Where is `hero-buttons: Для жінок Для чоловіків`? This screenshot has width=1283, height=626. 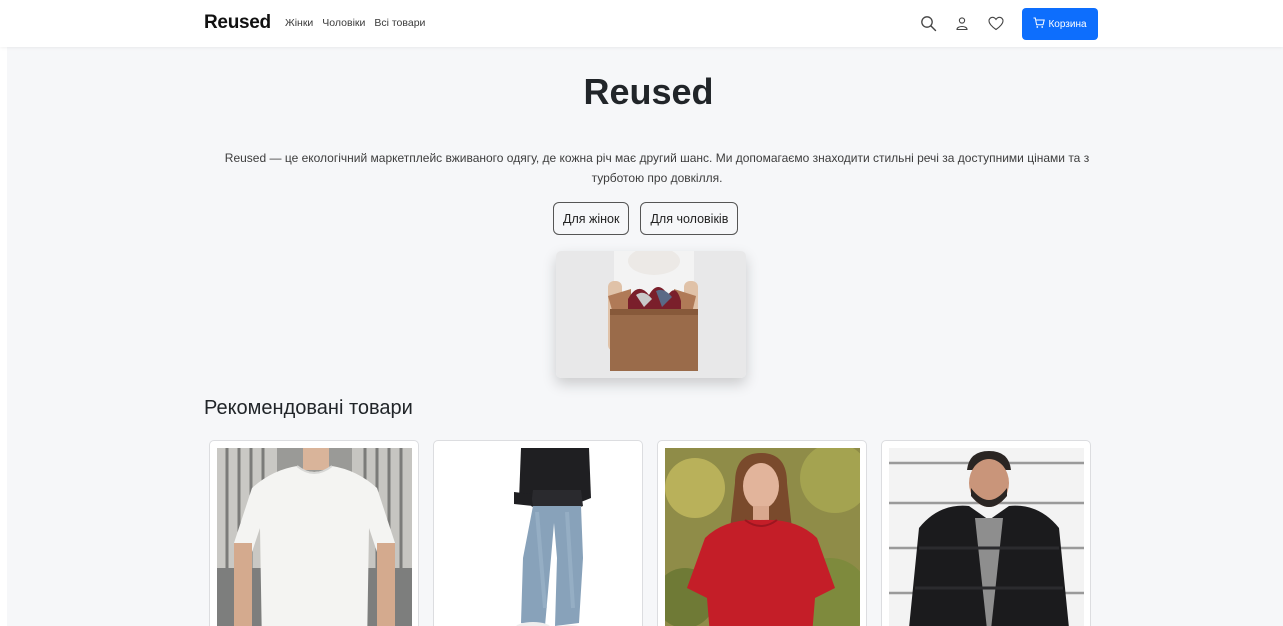
hero-buttons: Для жінок Для чоловіків is located at coordinates (646, 218).